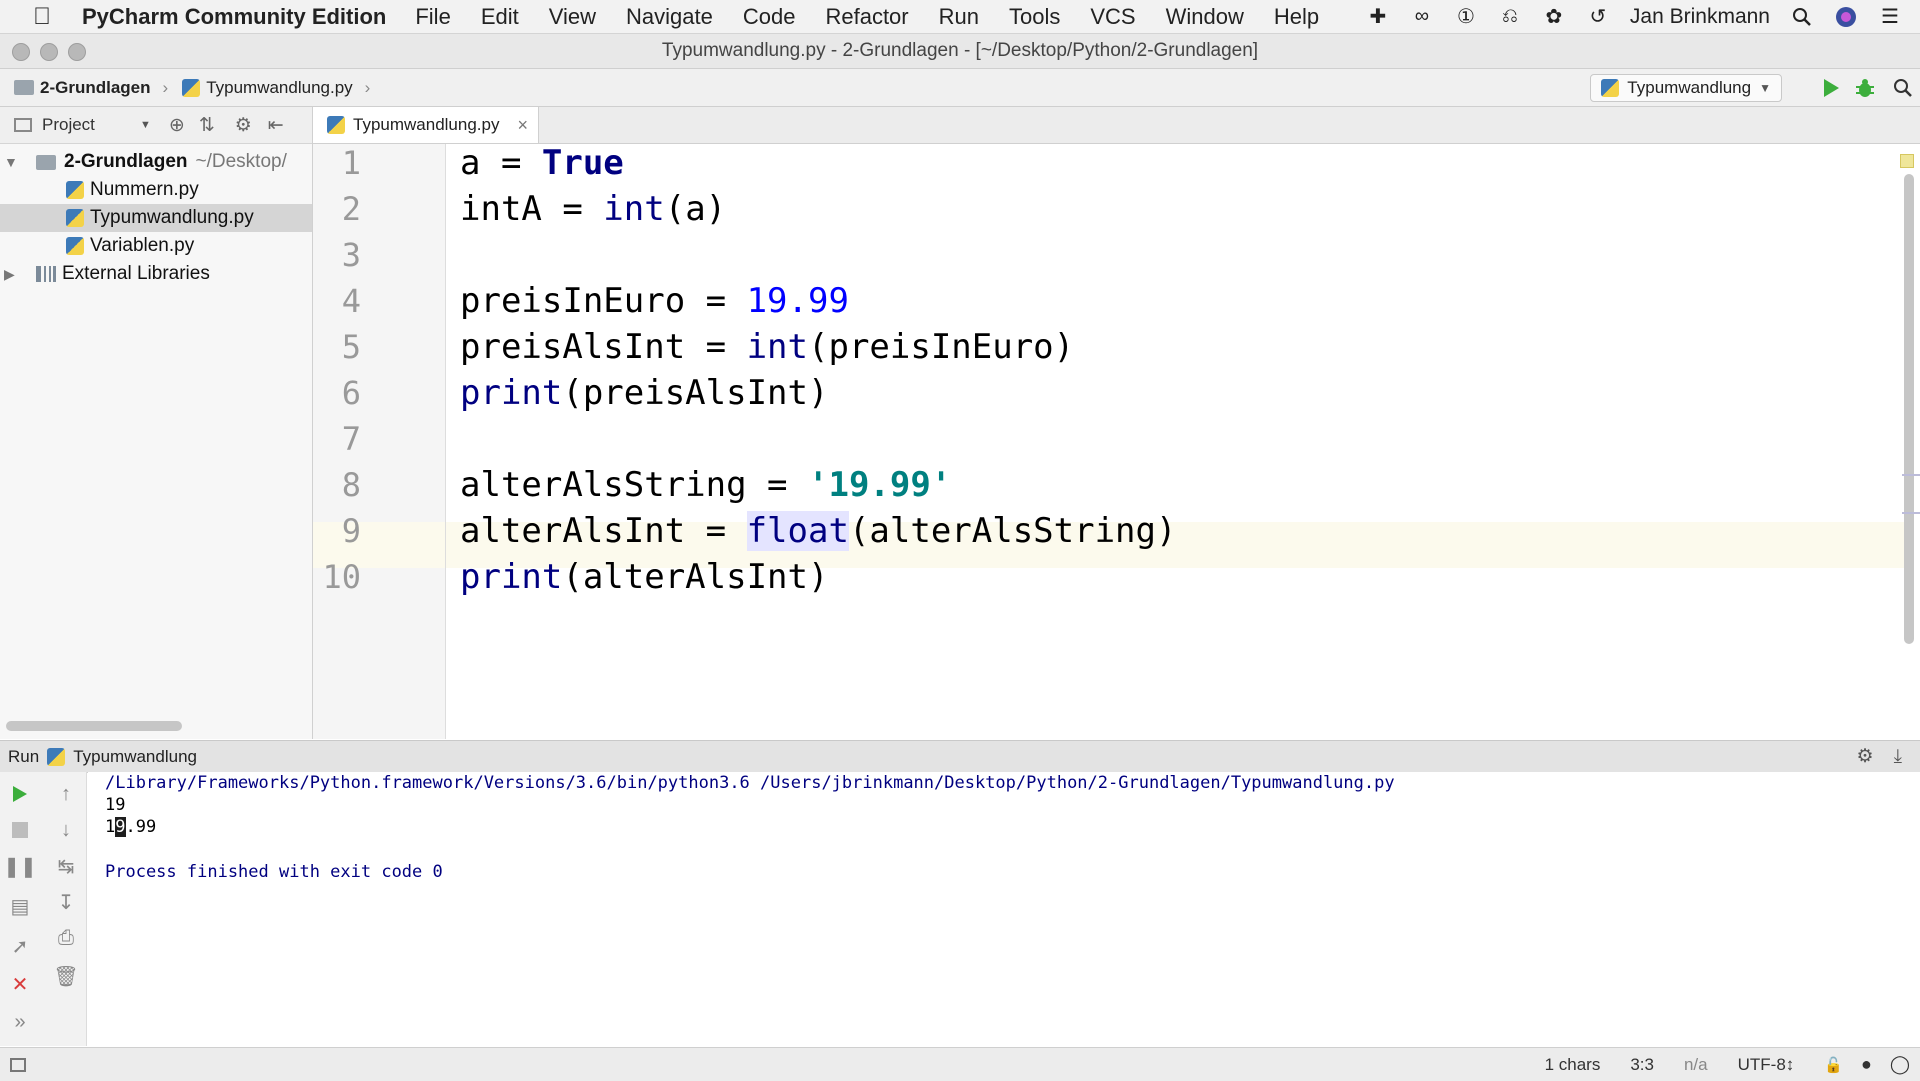  What do you see at coordinates (769, 17) in the screenshot?
I see `menu-code: Code` at bounding box center [769, 17].